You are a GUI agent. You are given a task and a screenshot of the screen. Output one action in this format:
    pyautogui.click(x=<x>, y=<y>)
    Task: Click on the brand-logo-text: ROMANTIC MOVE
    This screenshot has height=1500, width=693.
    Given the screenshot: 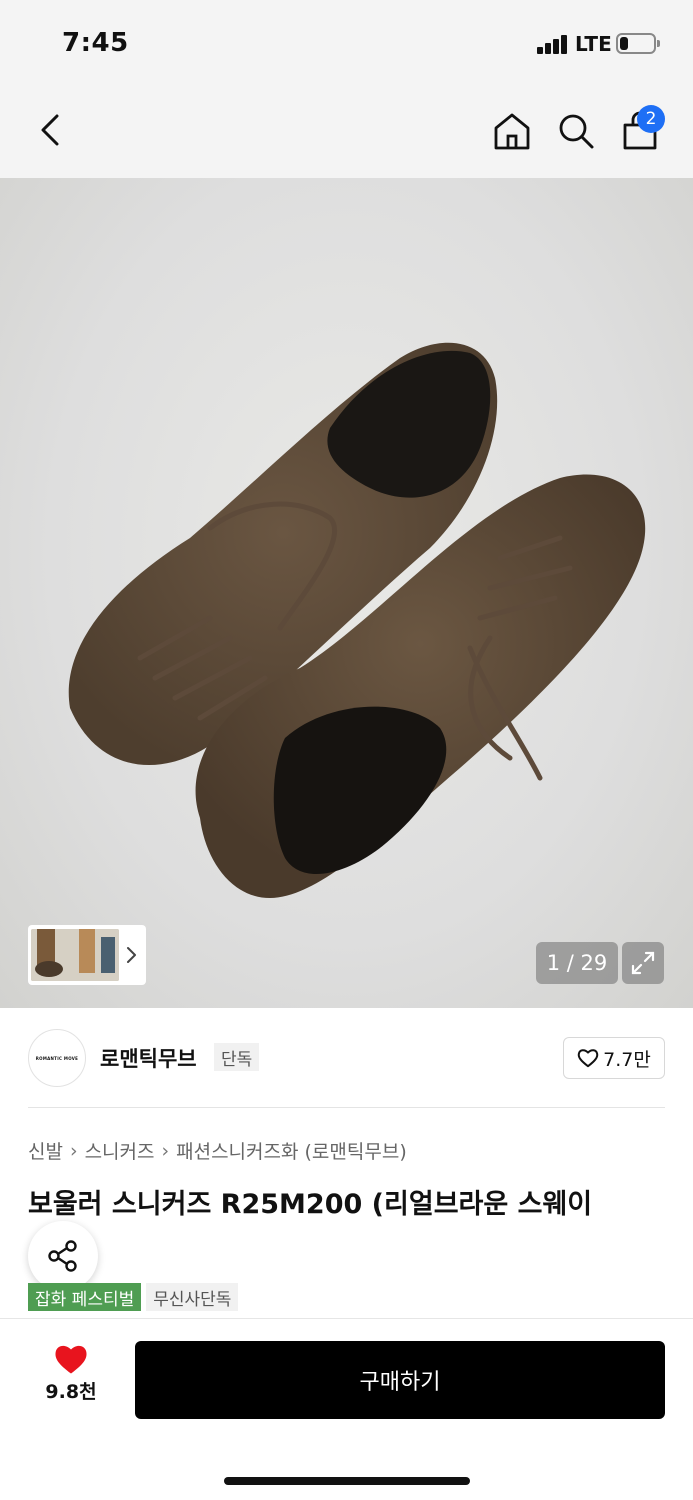 What is the action you would take?
    pyautogui.click(x=57, y=1058)
    